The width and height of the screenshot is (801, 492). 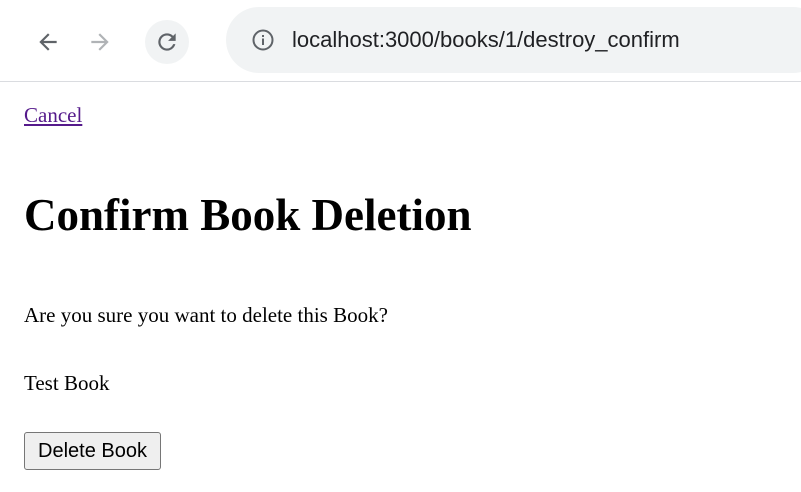 I want to click on cancel-link: Cancel, so click(x=53, y=115).